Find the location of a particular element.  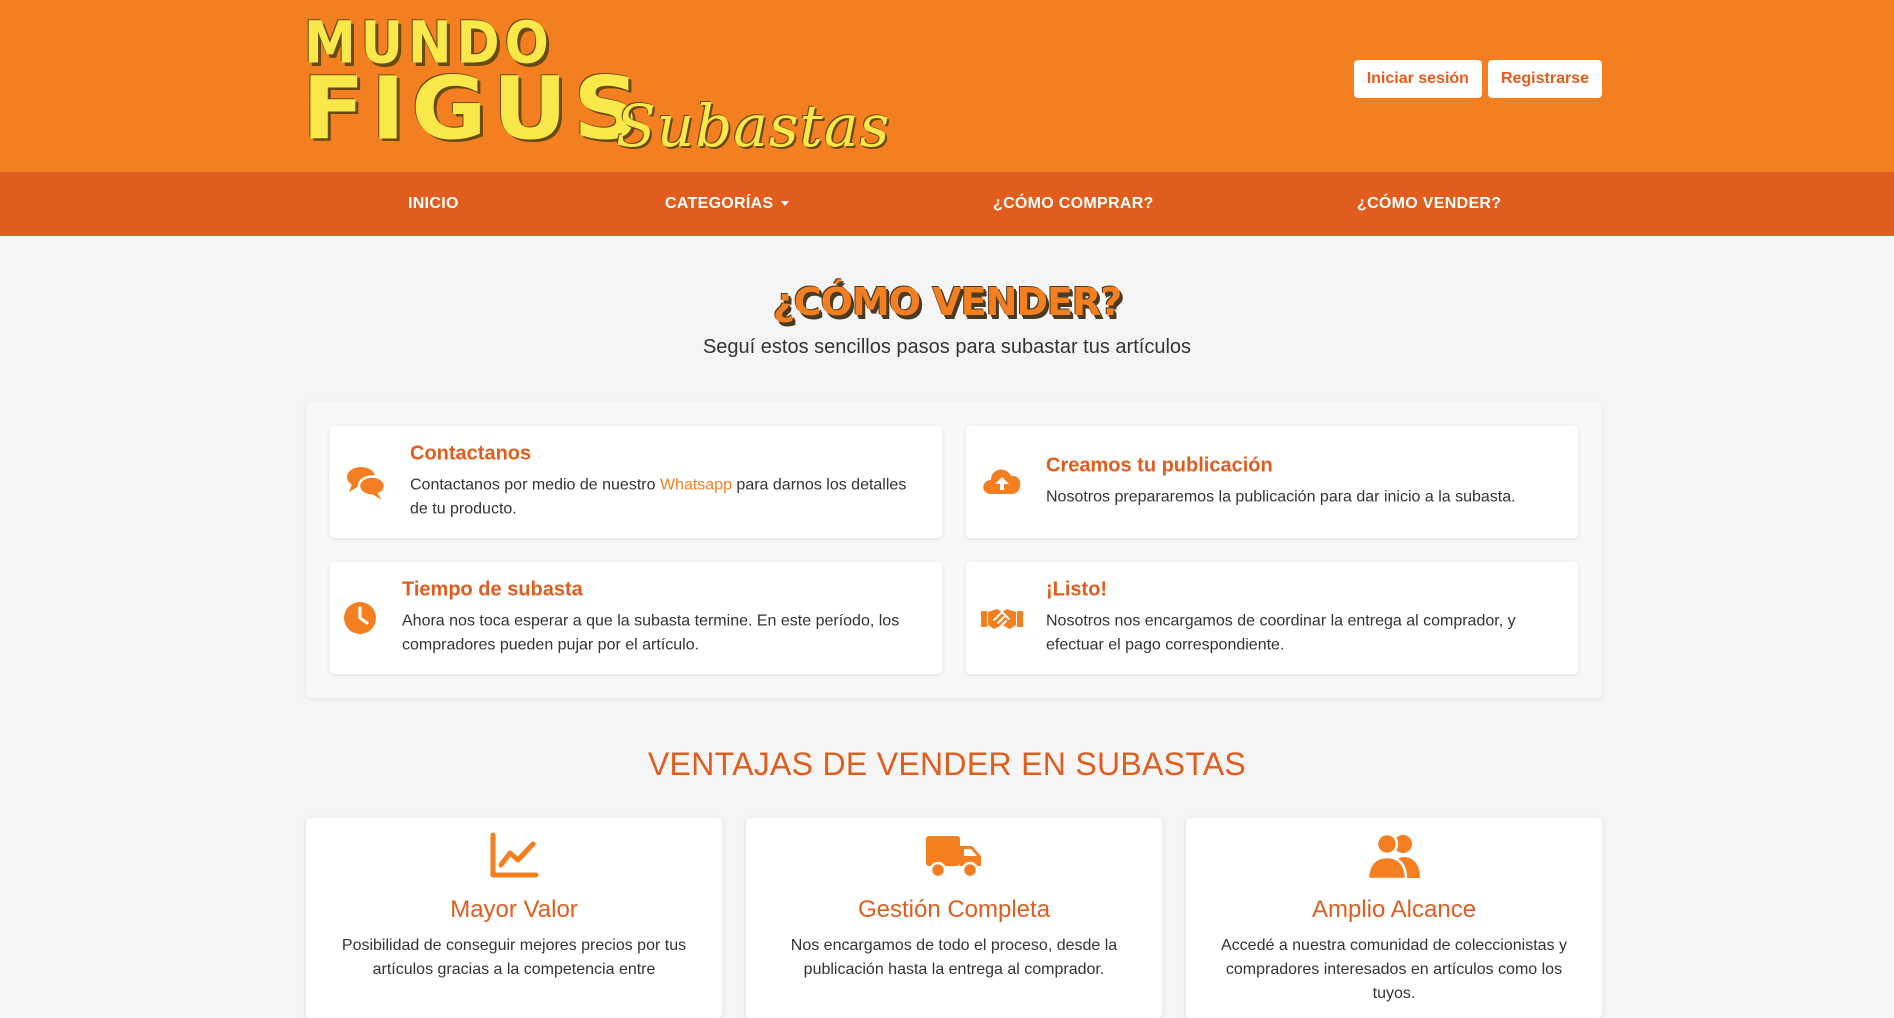

site-logo: MUNDO FIGUS Subastas is located at coordinates (595, 85).